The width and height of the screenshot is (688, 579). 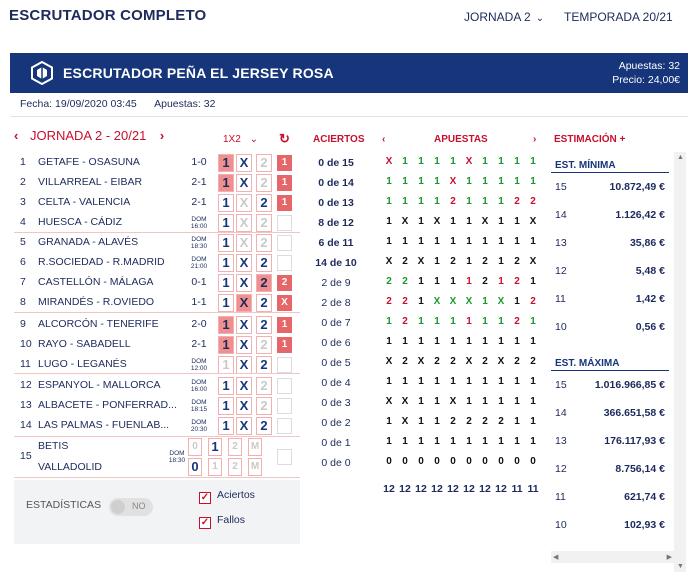 I want to click on vertical-scrollbar: ▲ ▼, so click(x=680, y=362).